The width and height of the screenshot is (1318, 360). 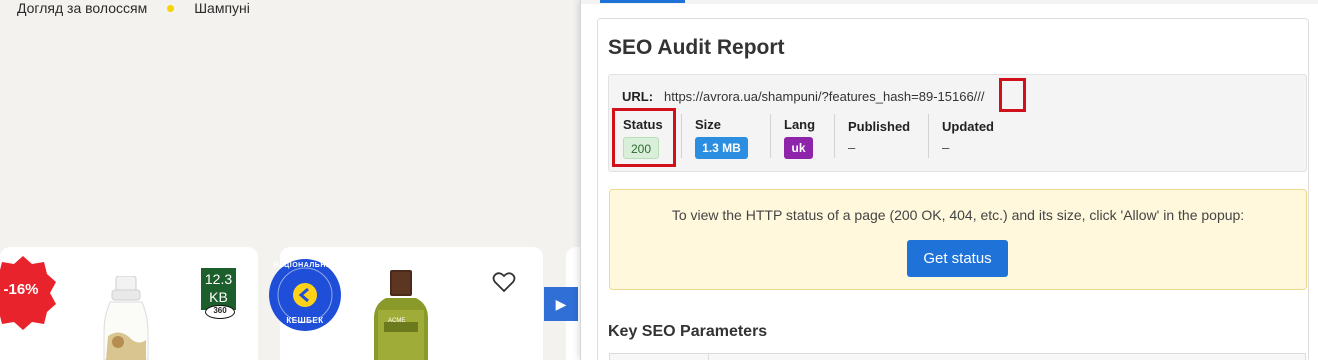 I want to click on file-size-value: 12.3, so click(x=218, y=279).